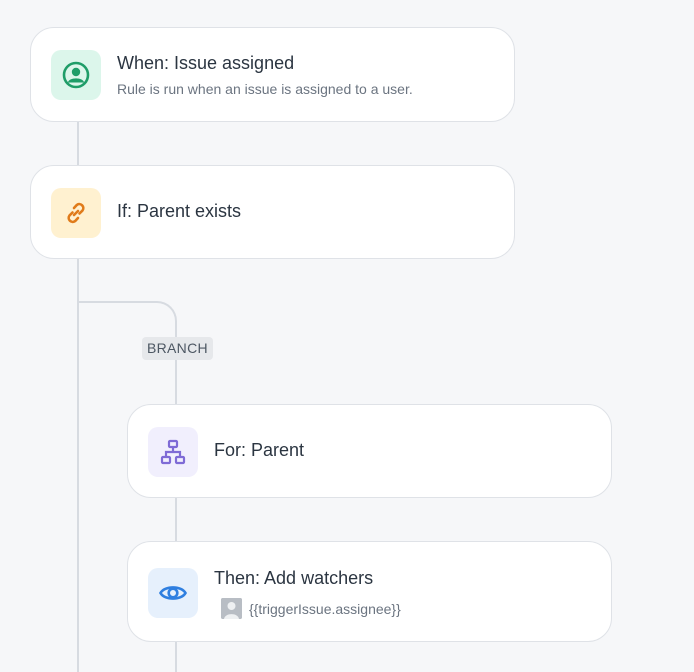  What do you see at coordinates (272, 212) in the screenshot?
I see `condition-card: If: Parent exists` at bounding box center [272, 212].